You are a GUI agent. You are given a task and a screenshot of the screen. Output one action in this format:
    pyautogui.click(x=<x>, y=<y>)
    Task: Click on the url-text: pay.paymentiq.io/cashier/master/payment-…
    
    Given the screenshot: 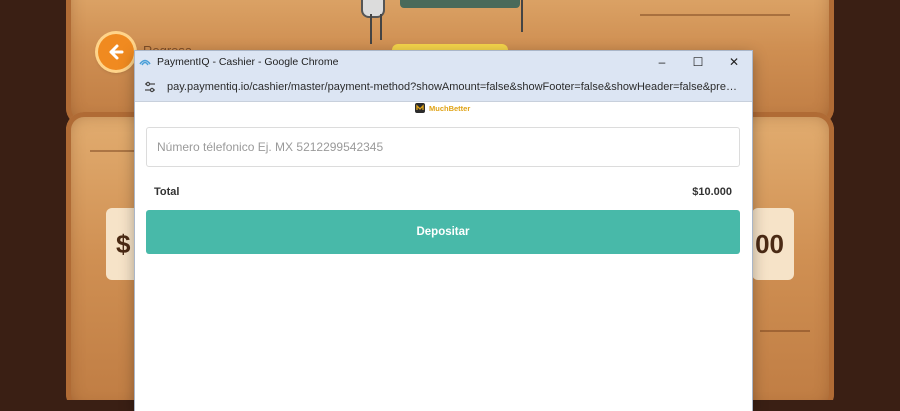 What is the action you would take?
    pyautogui.click(x=452, y=87)
    